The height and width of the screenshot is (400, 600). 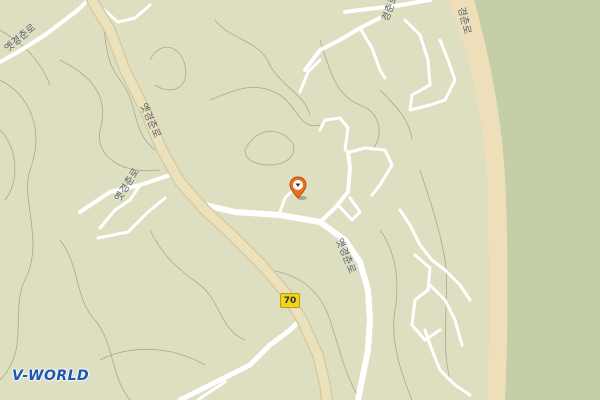 What do you see at coordinates (290, 300) in the screenshot?
I see `route-shield: 70` at bounding box center [290, 300].